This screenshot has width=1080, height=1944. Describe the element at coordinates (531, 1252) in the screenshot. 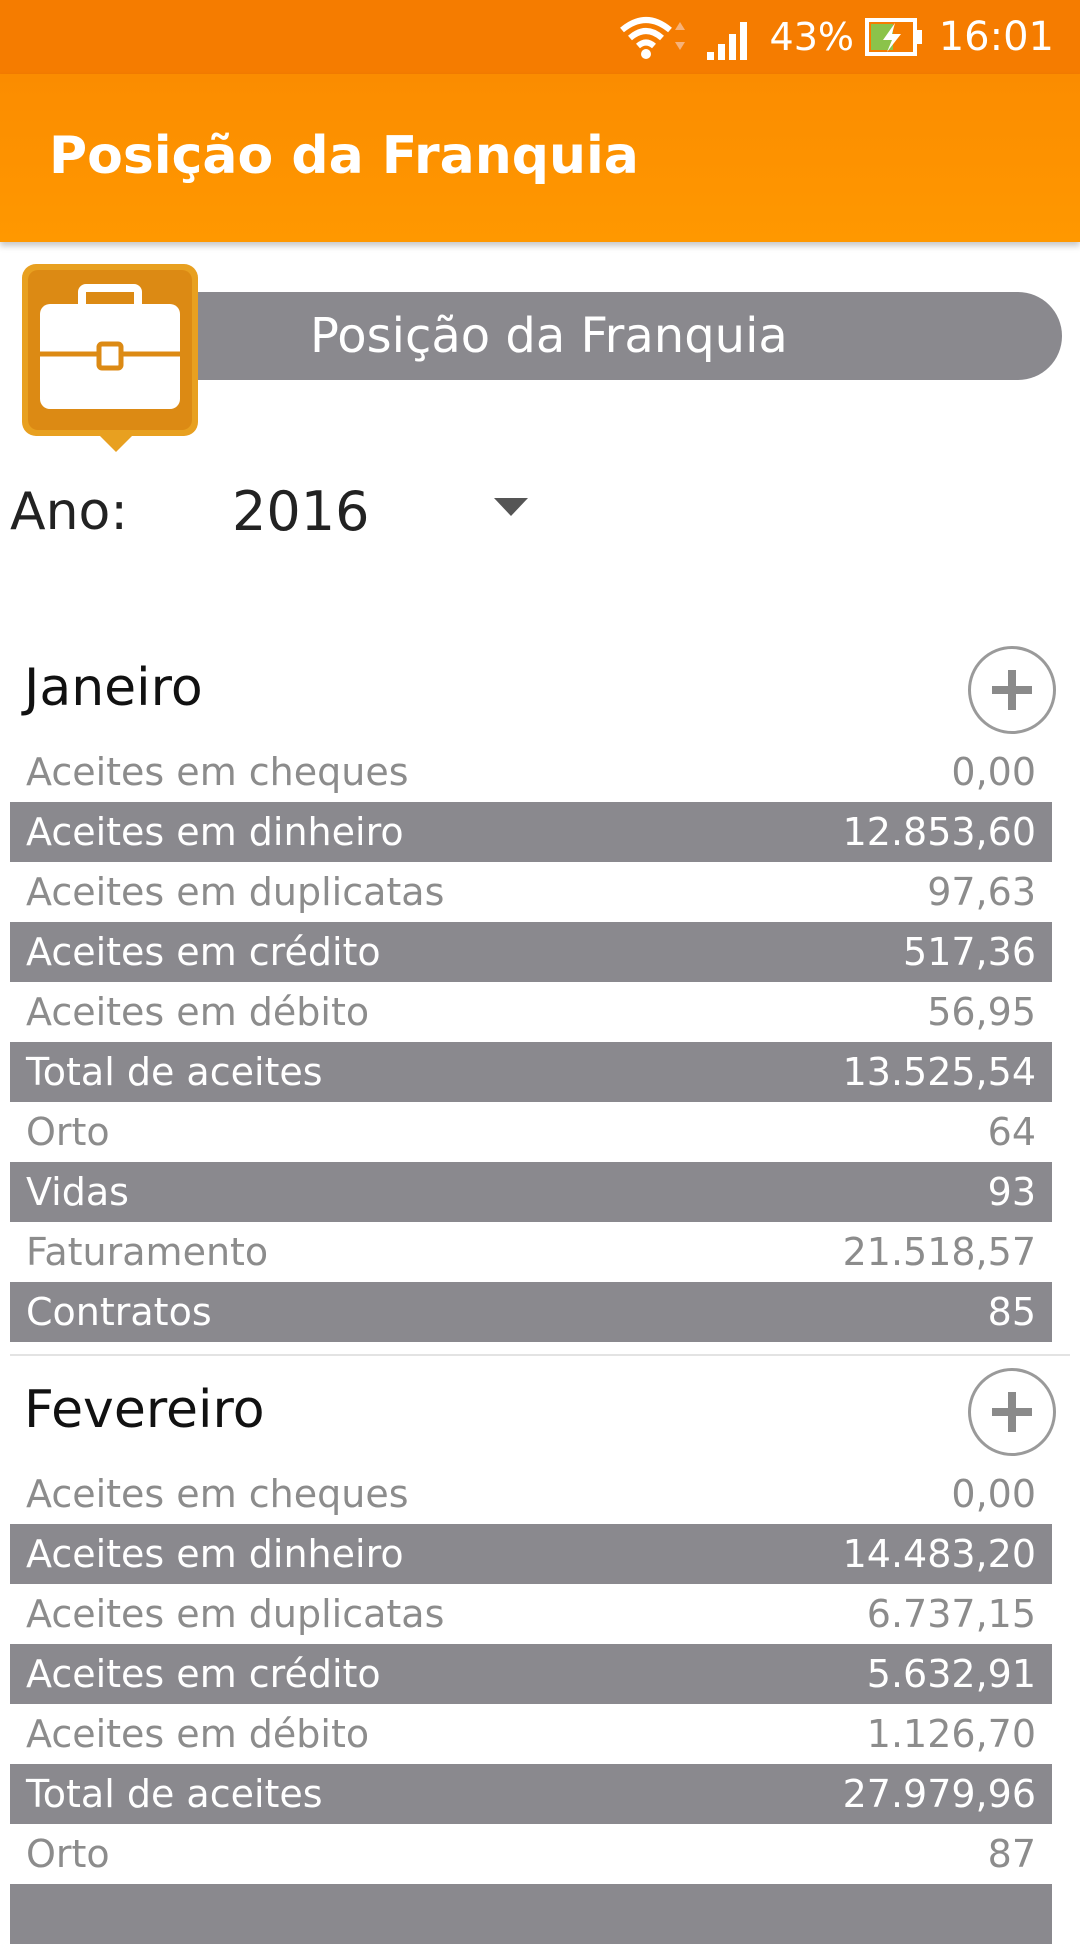

I see `table-row: Faturamento 21.518,57` at that location.